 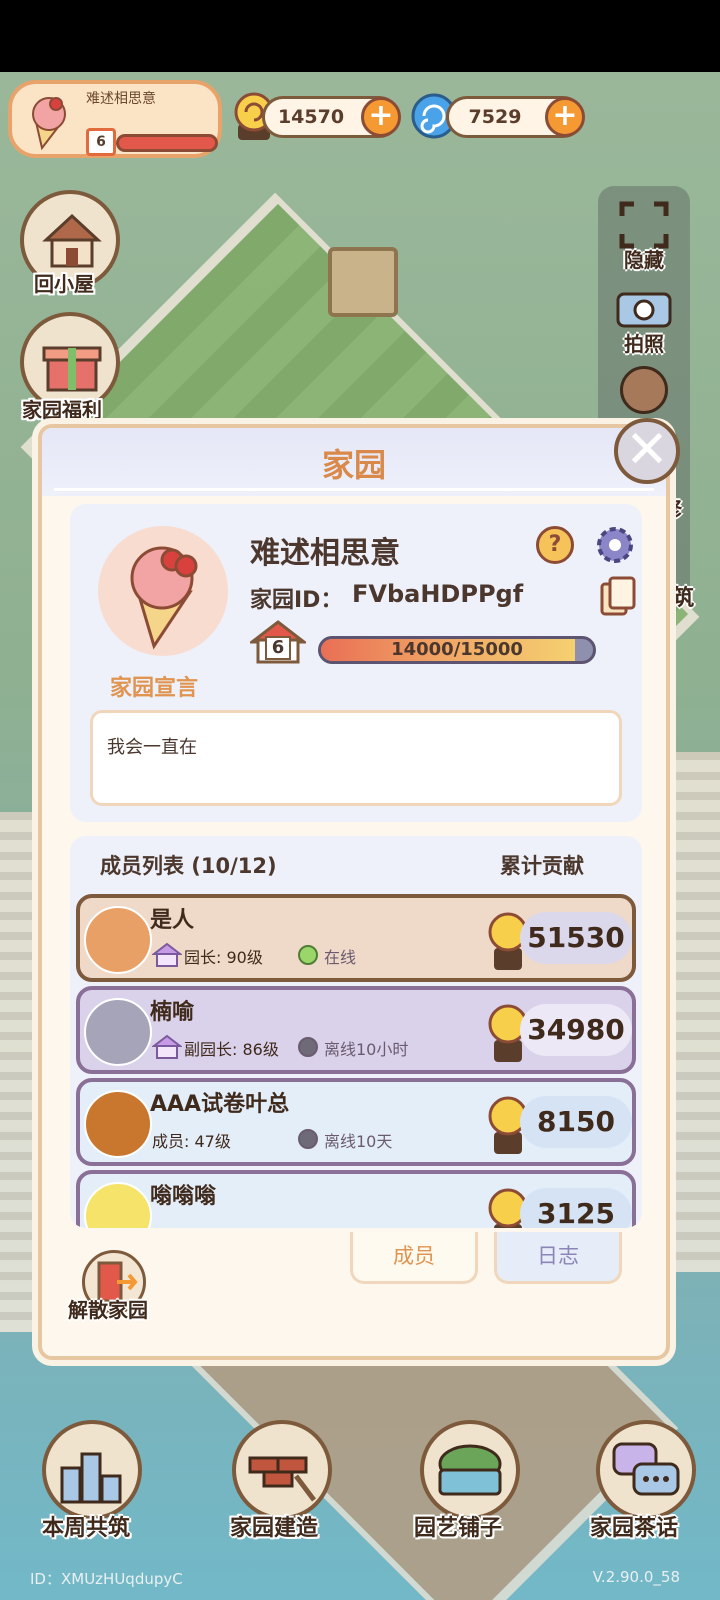 I want to click on gardening-shop-button, so click(x=470, y=1470).